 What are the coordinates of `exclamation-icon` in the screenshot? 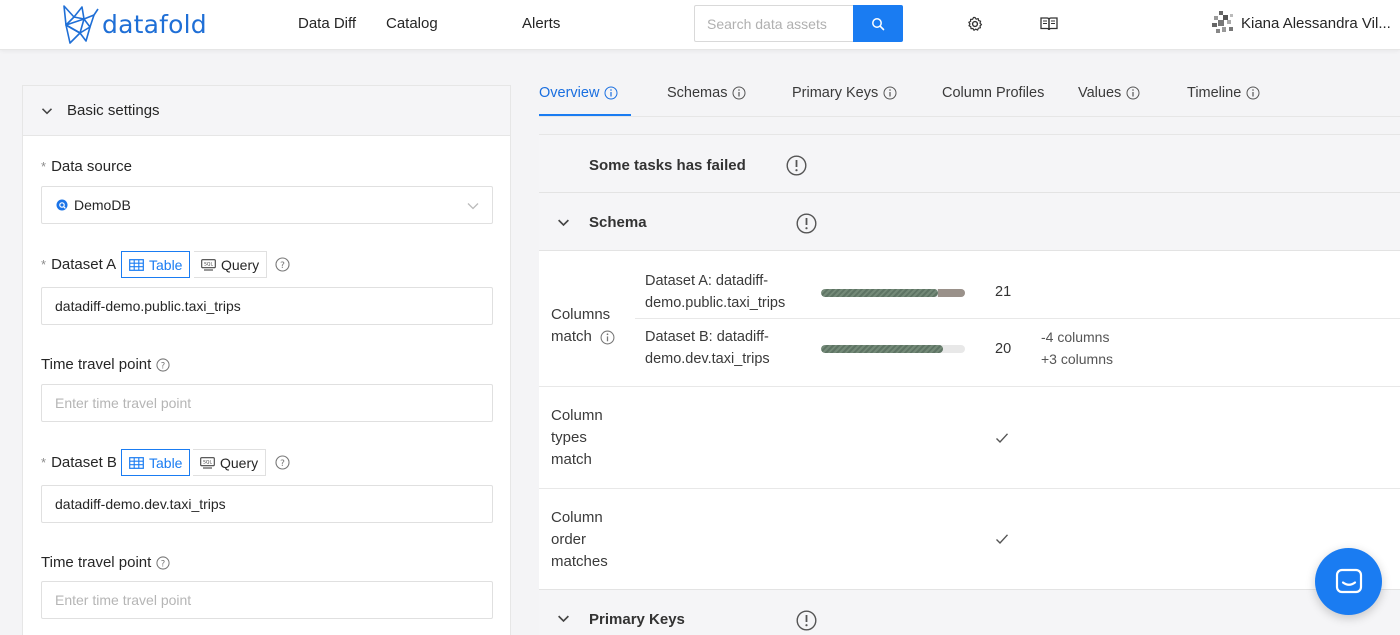 It's located at (806, 225).